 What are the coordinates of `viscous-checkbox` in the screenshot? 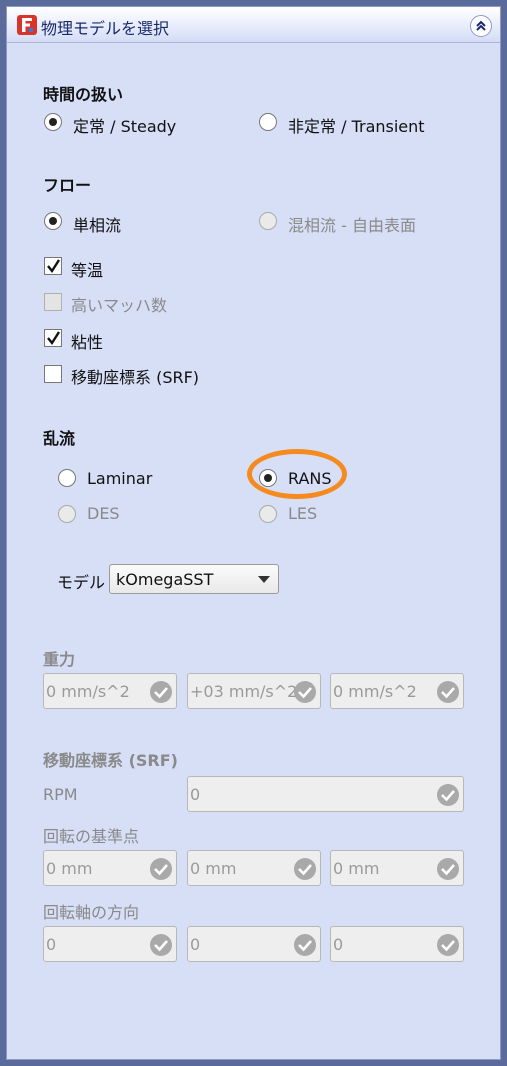 It's located at (53, 338).